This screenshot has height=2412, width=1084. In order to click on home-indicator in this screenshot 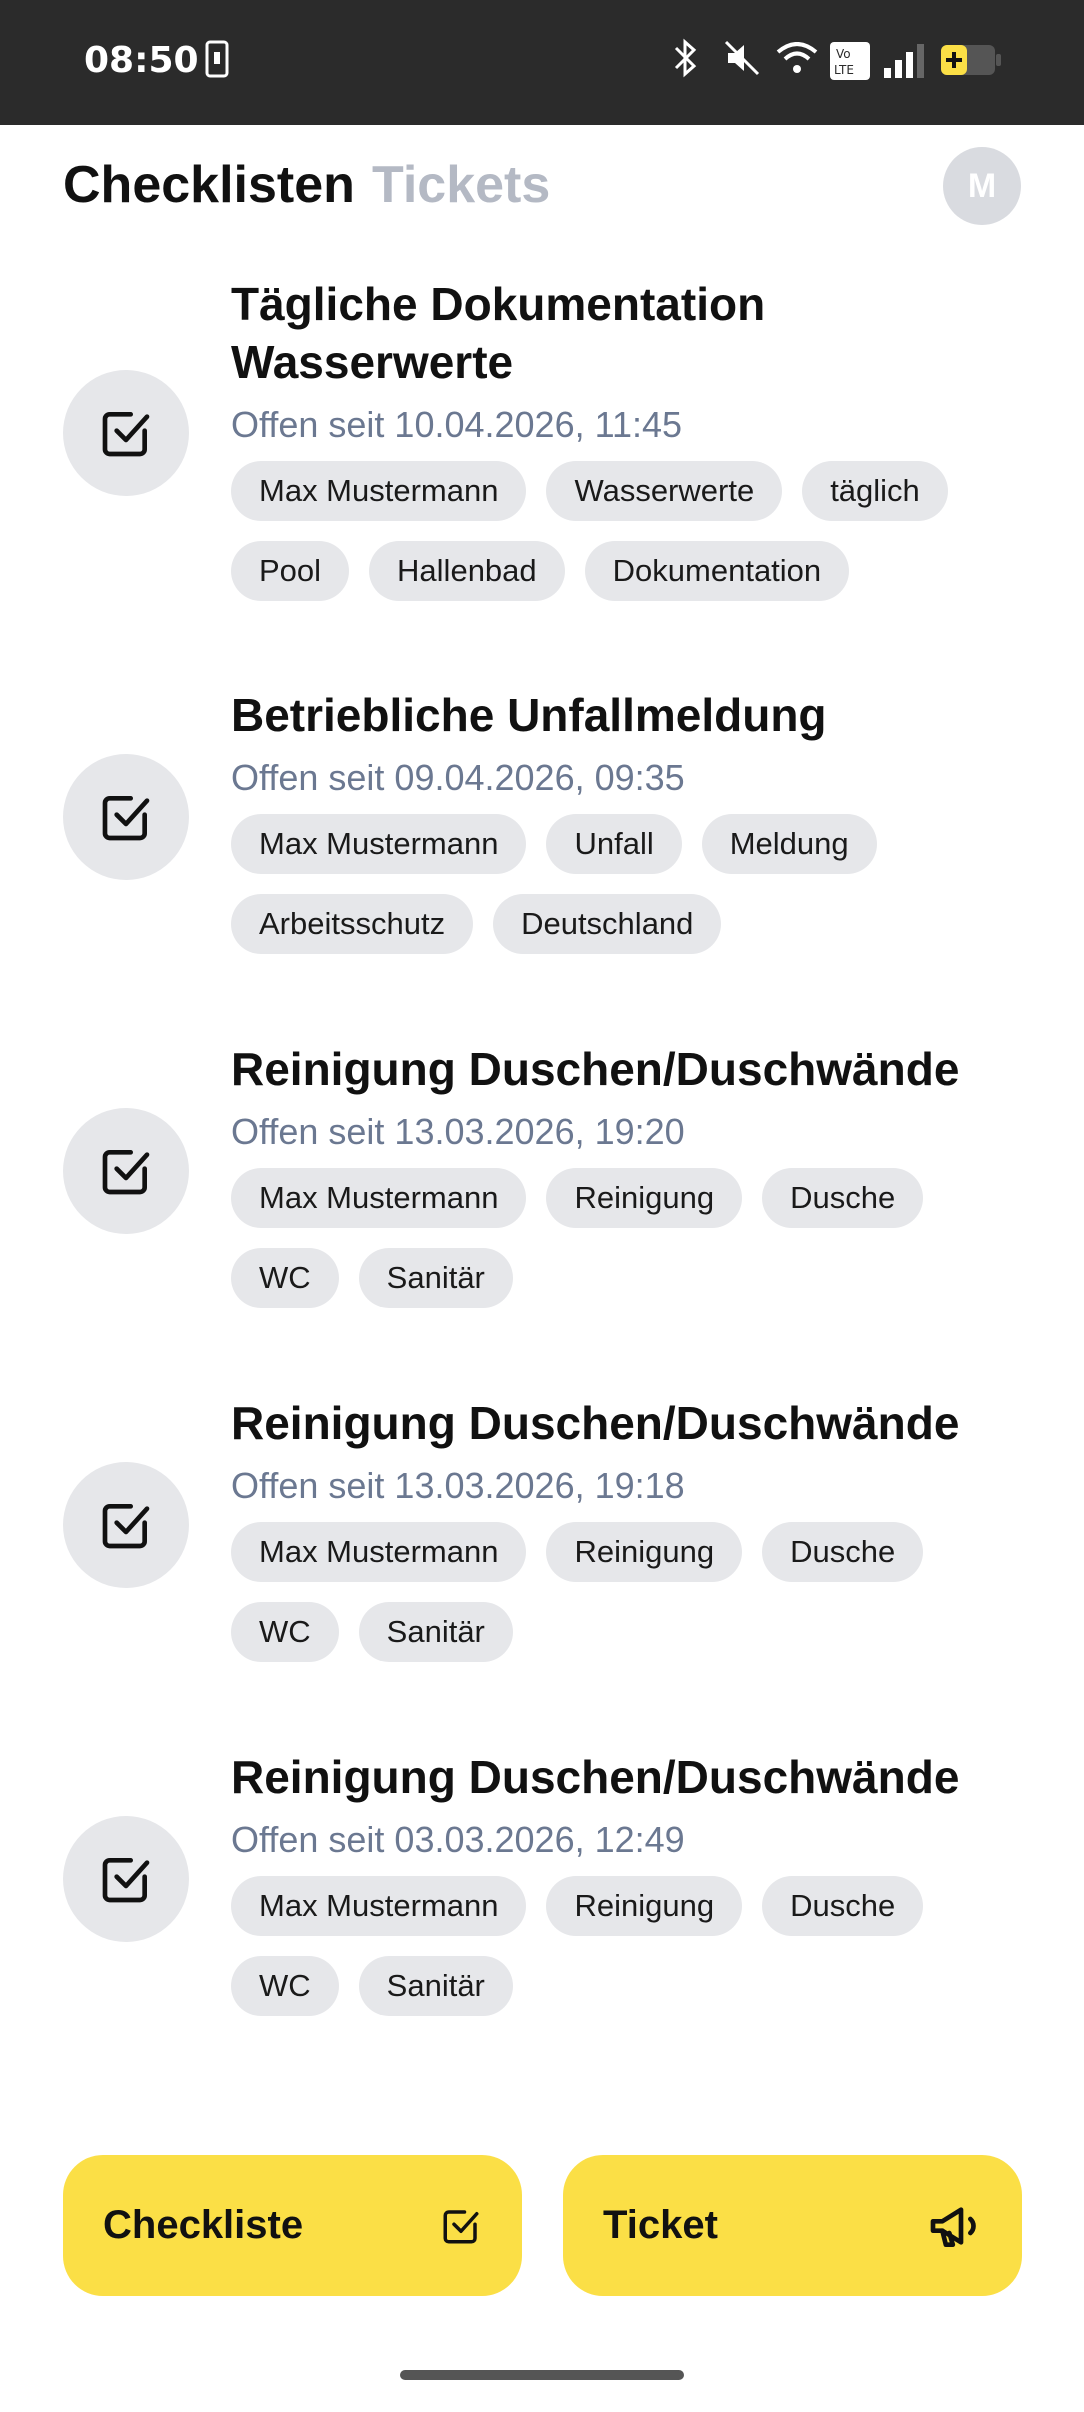, I will do `click(542, 2375)`.